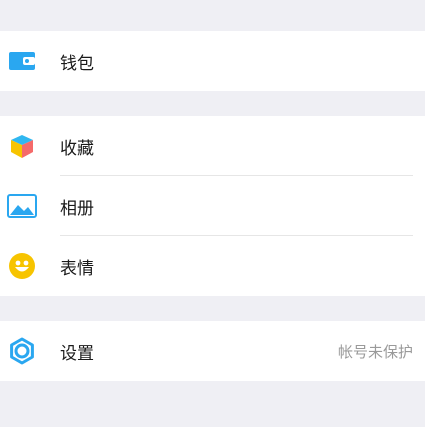 This screenshot has height=427, width=425. I want to click on menu-item-wallet: 钱包, so click(212, 61).